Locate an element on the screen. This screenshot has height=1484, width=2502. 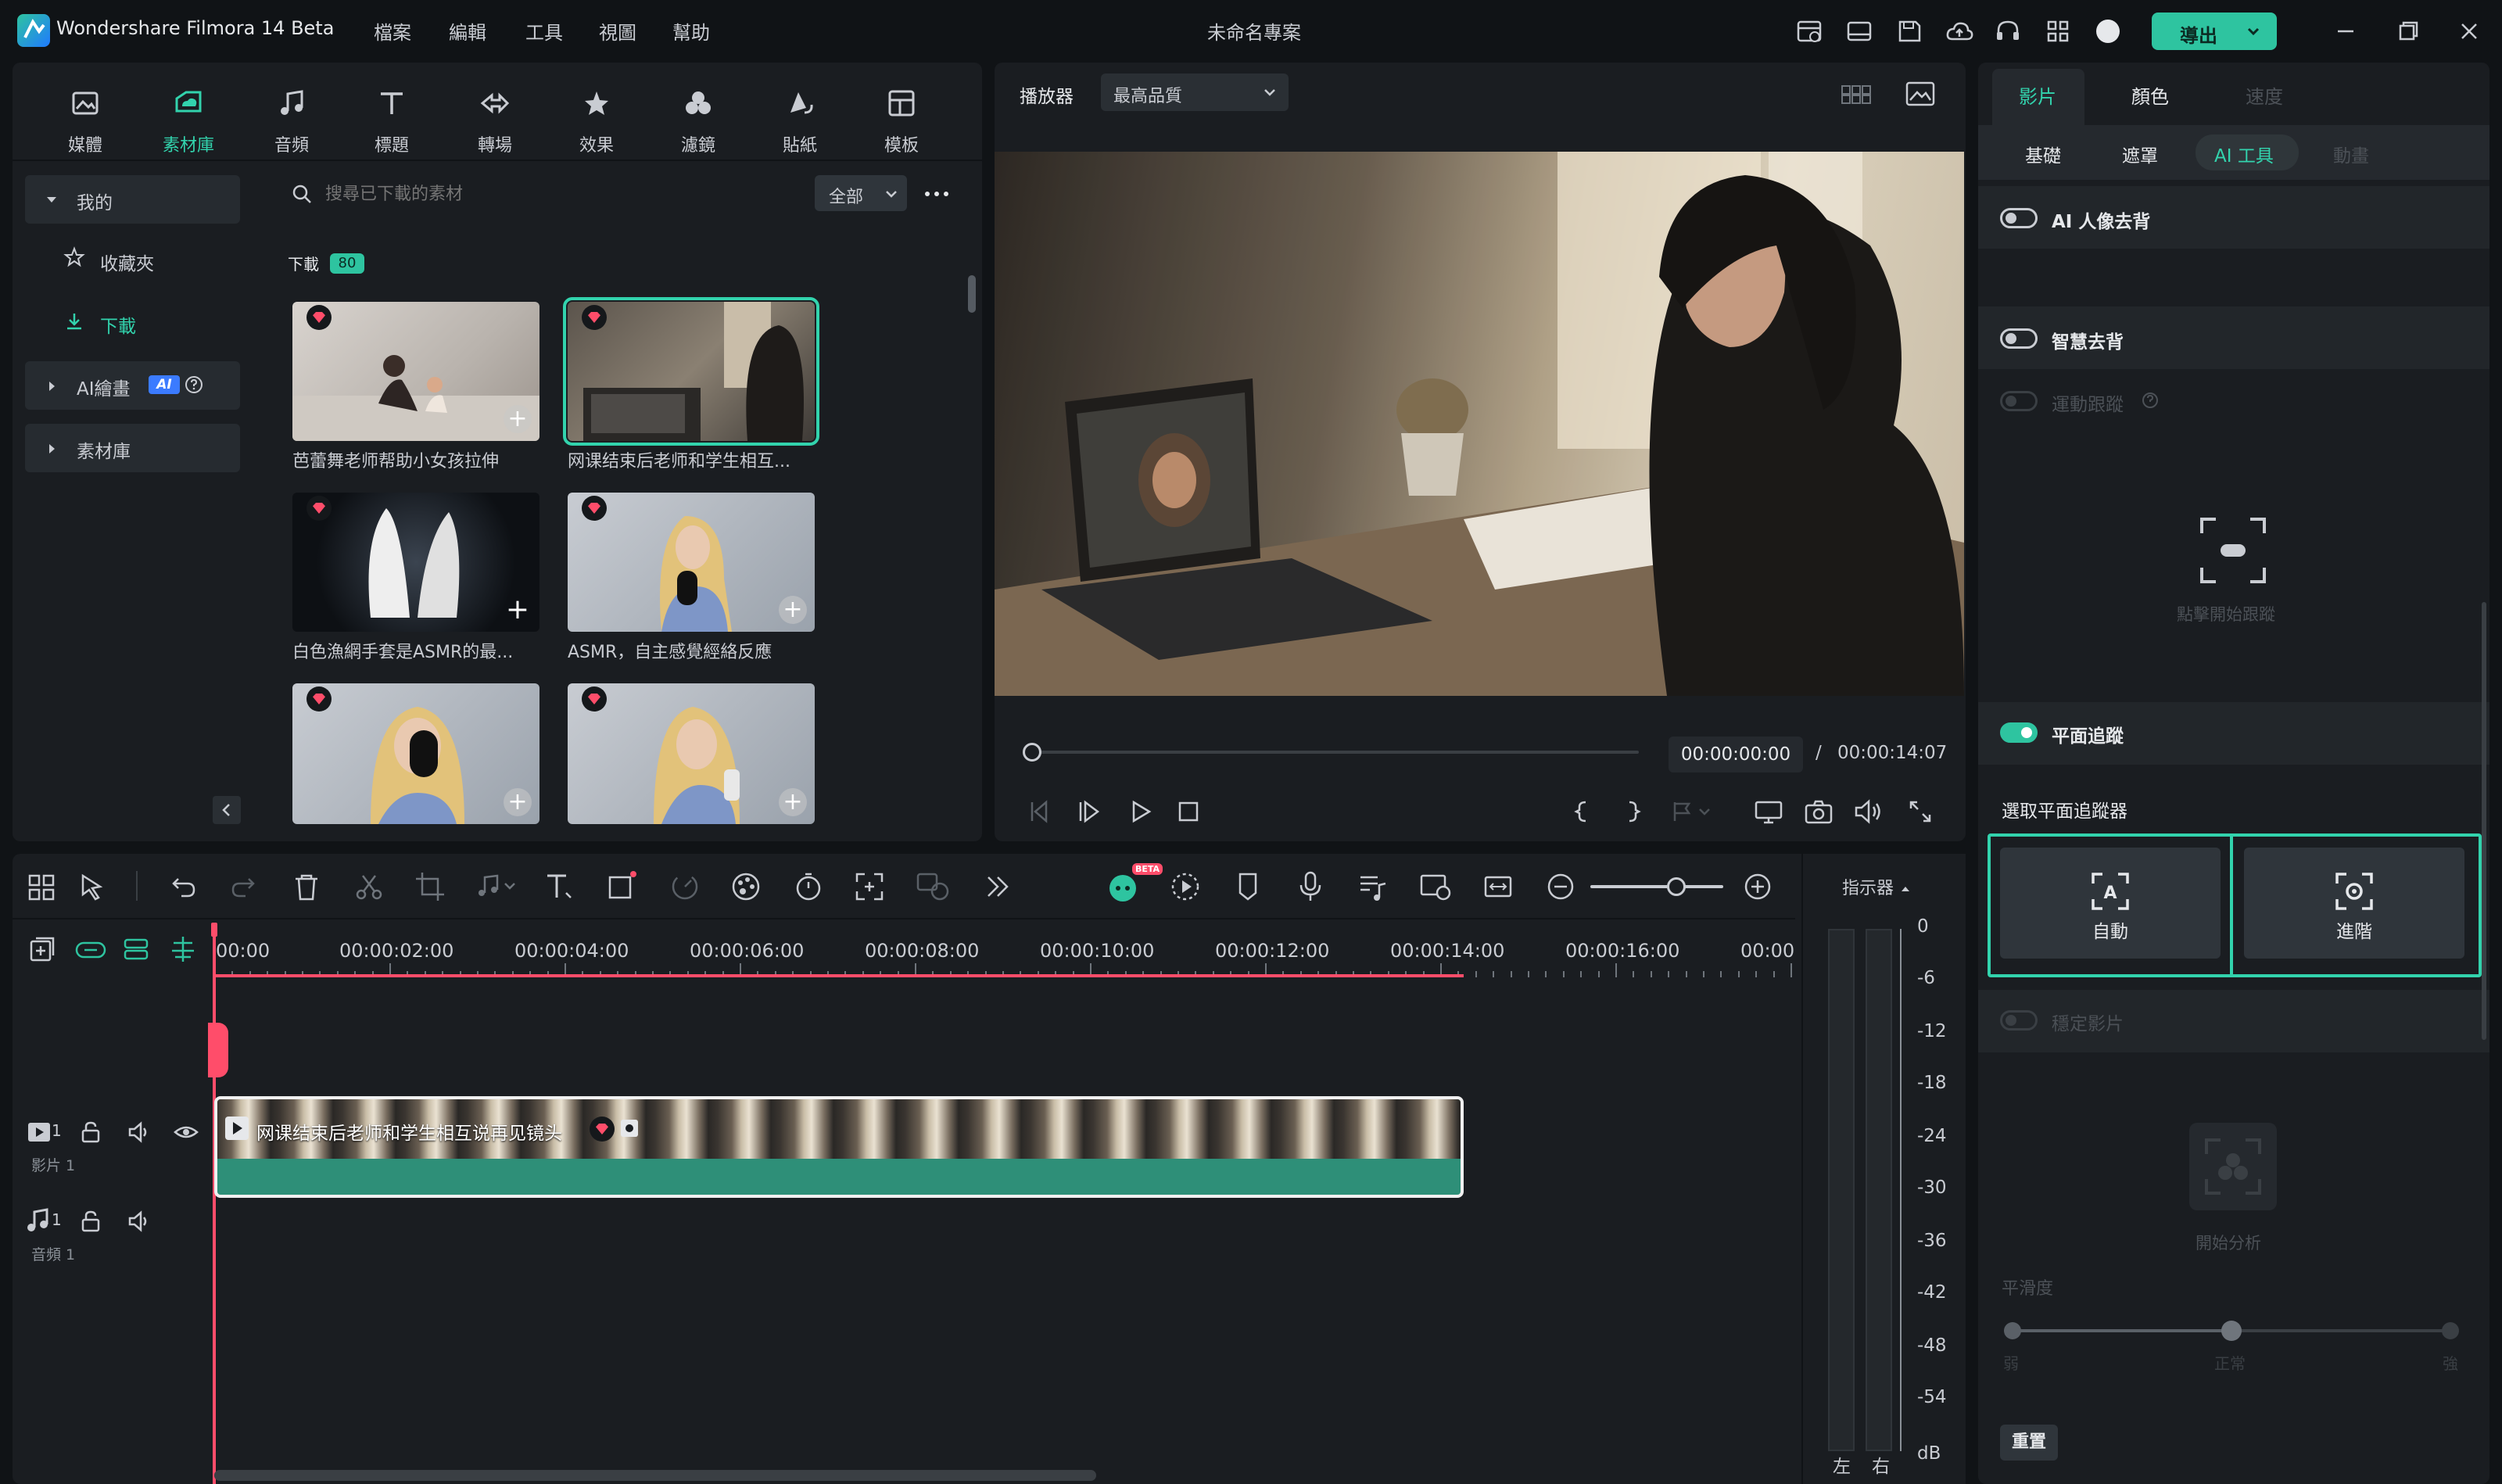
fit-timeline-icon is located at coordinates (1498, 886).